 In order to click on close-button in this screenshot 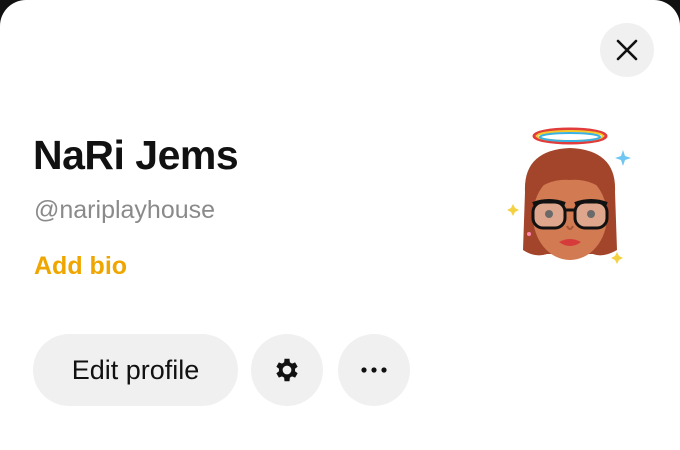, I will do `click(627, 50)`.